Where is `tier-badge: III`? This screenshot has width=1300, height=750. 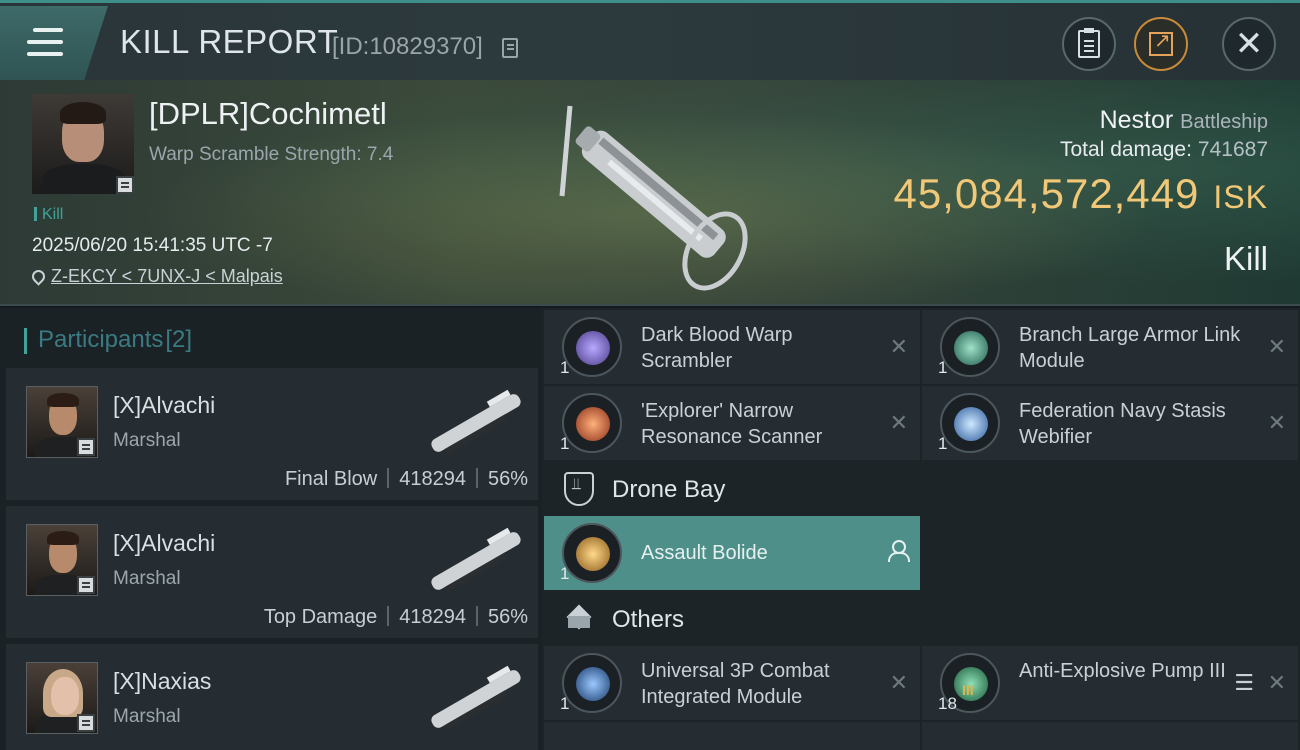 tier-badge: III is located at coordinates (968, 690).